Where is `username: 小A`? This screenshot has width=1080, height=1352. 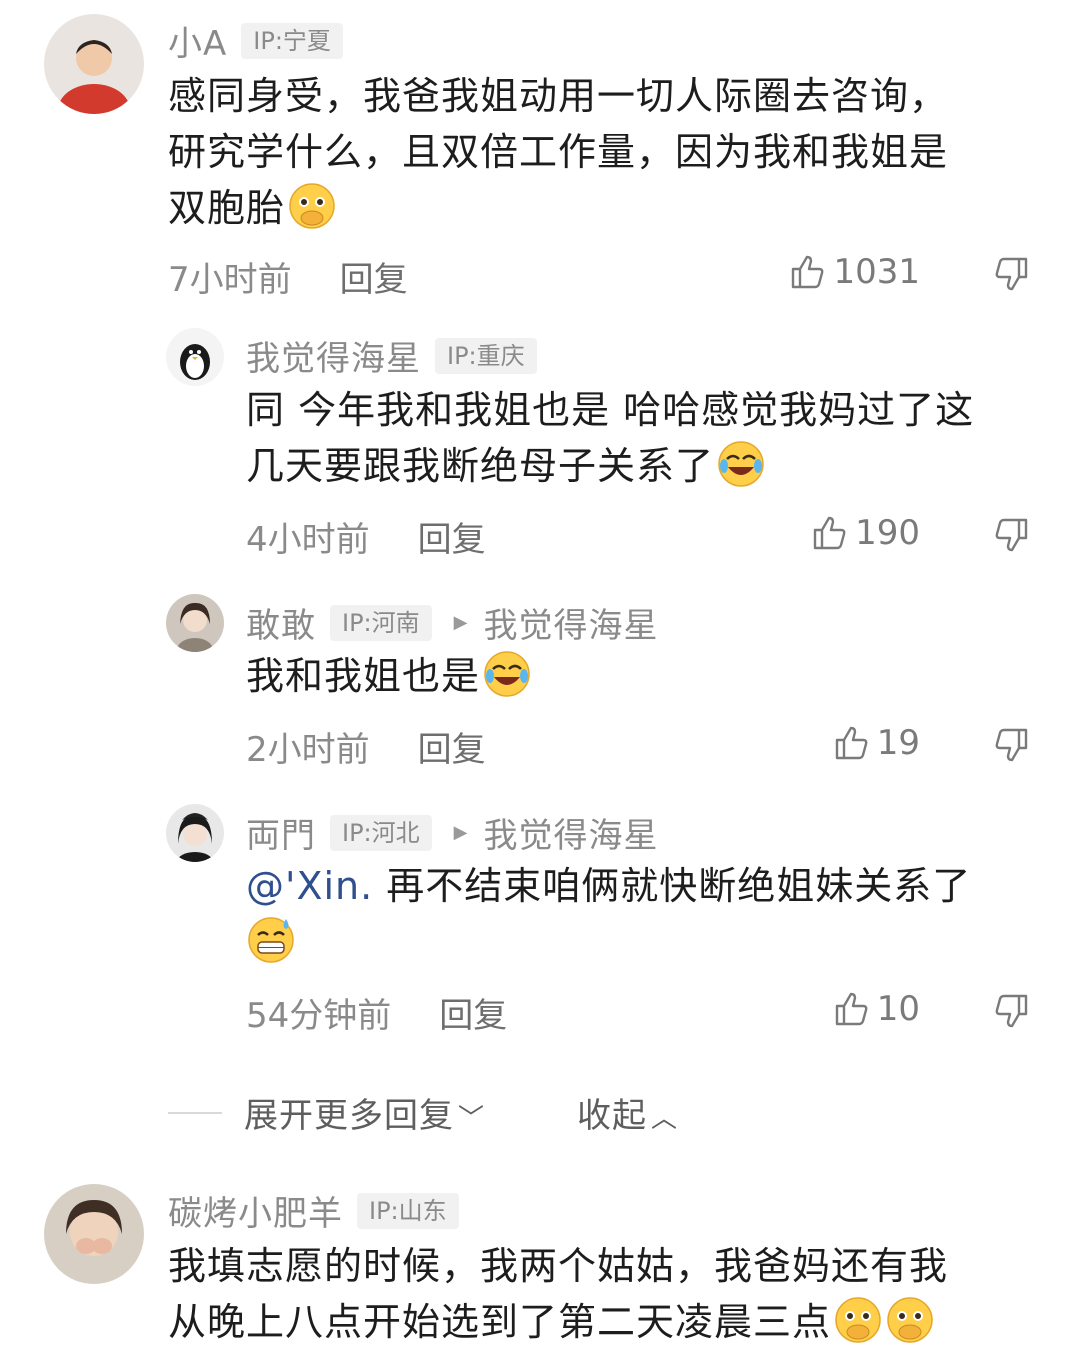
username: 小A is located at coordinates (197, 40).